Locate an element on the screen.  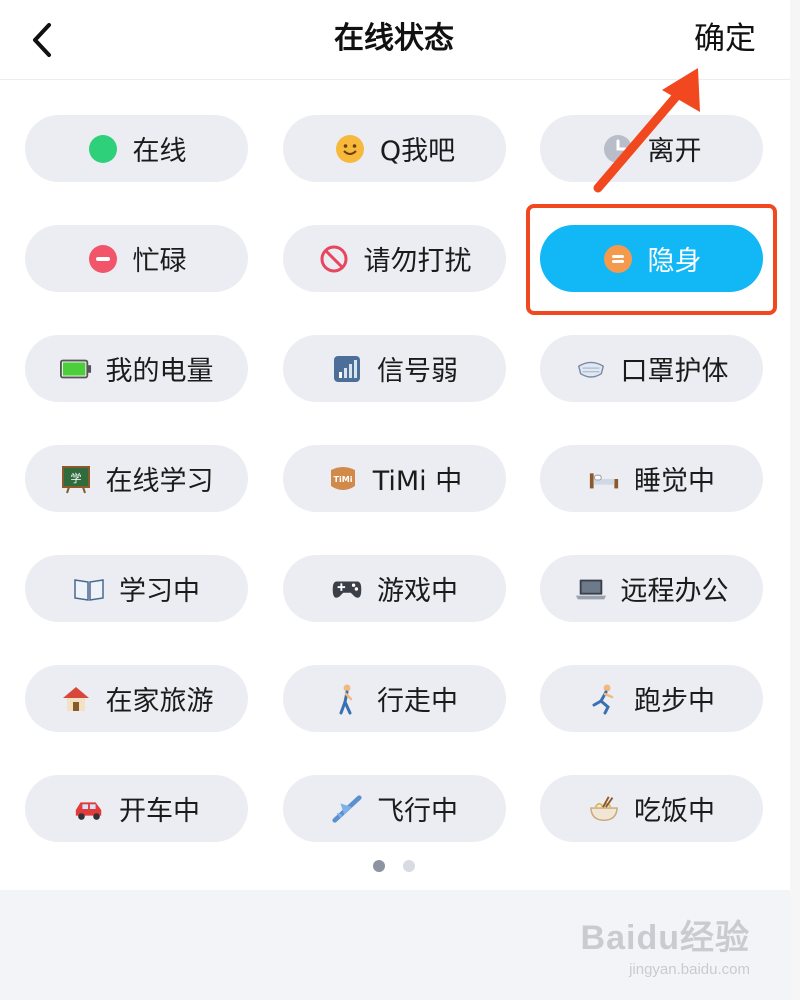
status-label: Q我吧 is located at coordinates (417, 151).